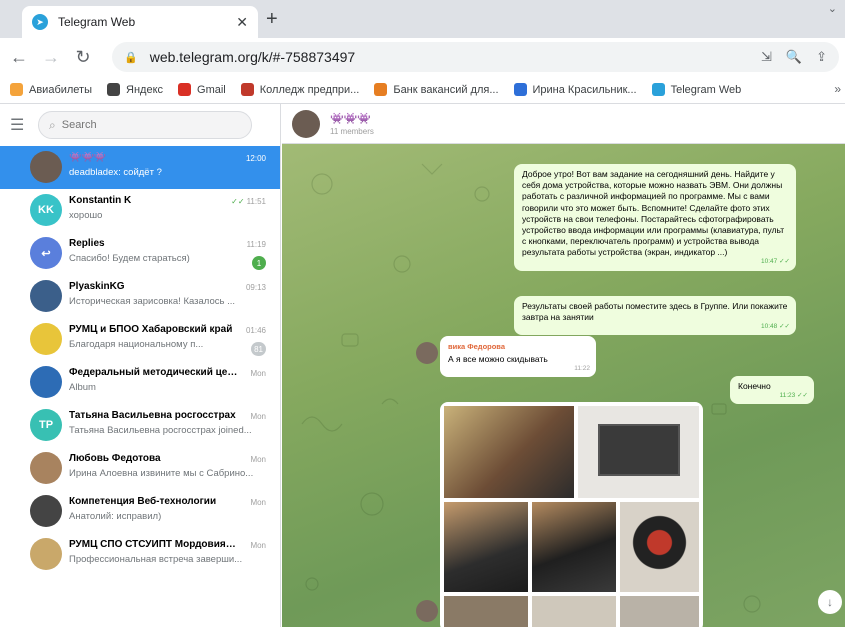 The height and width of the screenshot is (627, 845). What do you see at coordinates (87, 243) in the screenshot?
I see `chat-name: Replies` at bounding box center [87, 243].